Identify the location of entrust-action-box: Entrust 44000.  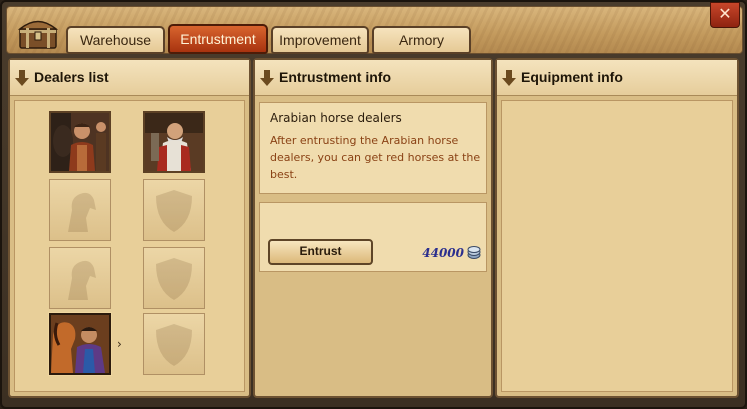
(373, 237).